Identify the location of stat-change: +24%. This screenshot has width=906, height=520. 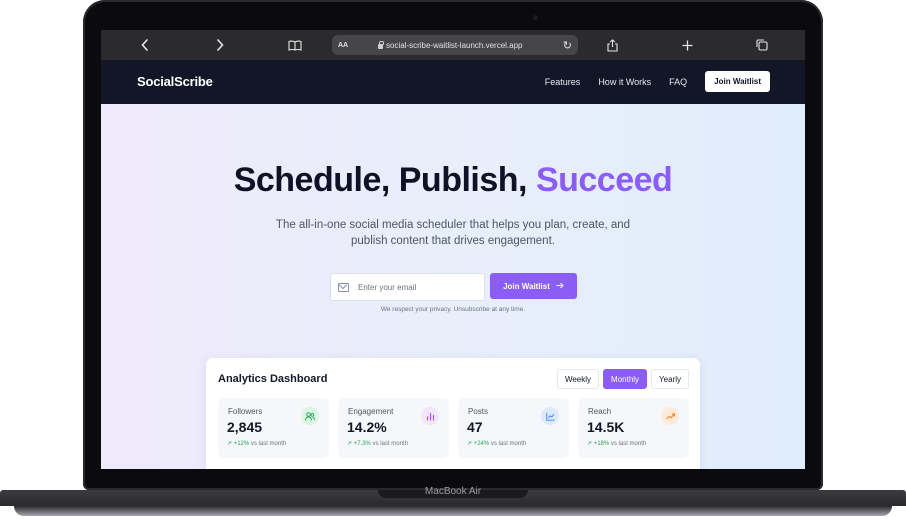
(481, 444).